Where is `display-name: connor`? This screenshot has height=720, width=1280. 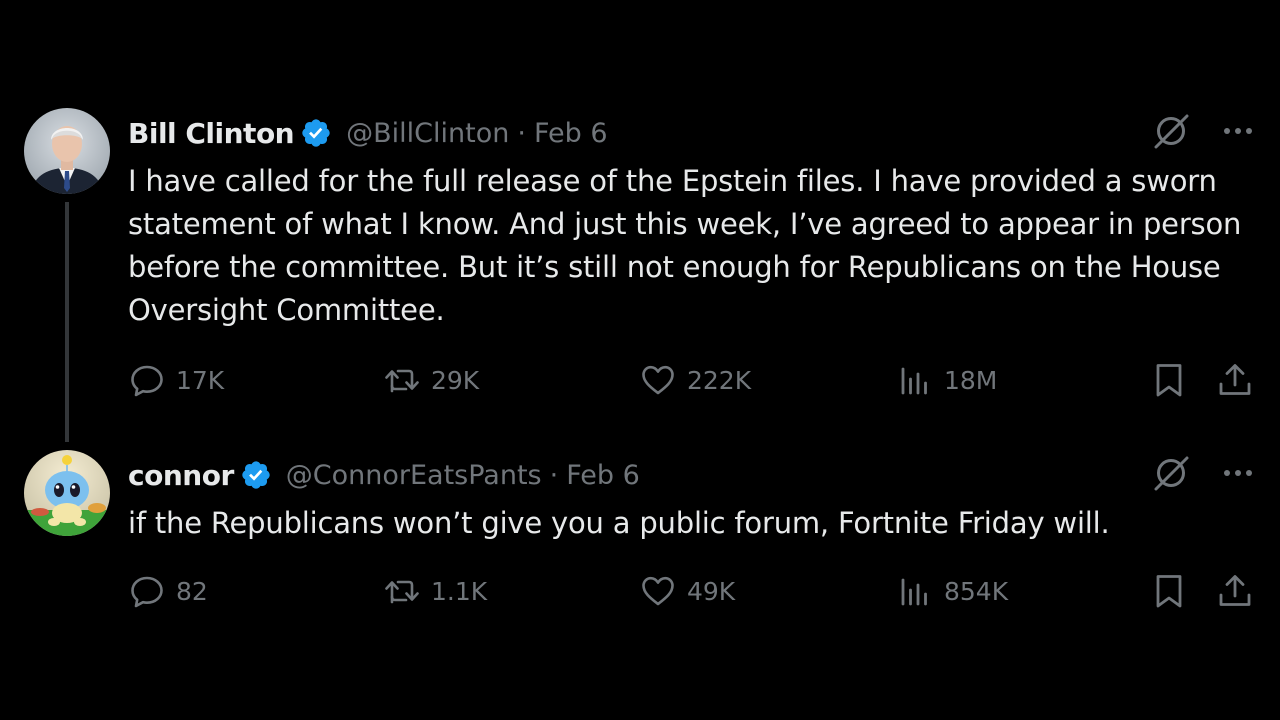 display-name: connor is located at coordinates (181, 475).